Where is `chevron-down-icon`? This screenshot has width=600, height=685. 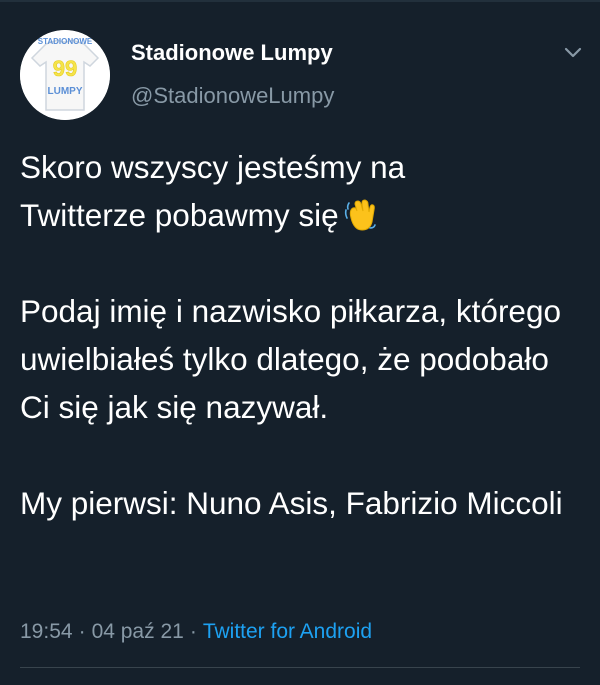 chevron-down-icon is located at coordinates (573, 53).